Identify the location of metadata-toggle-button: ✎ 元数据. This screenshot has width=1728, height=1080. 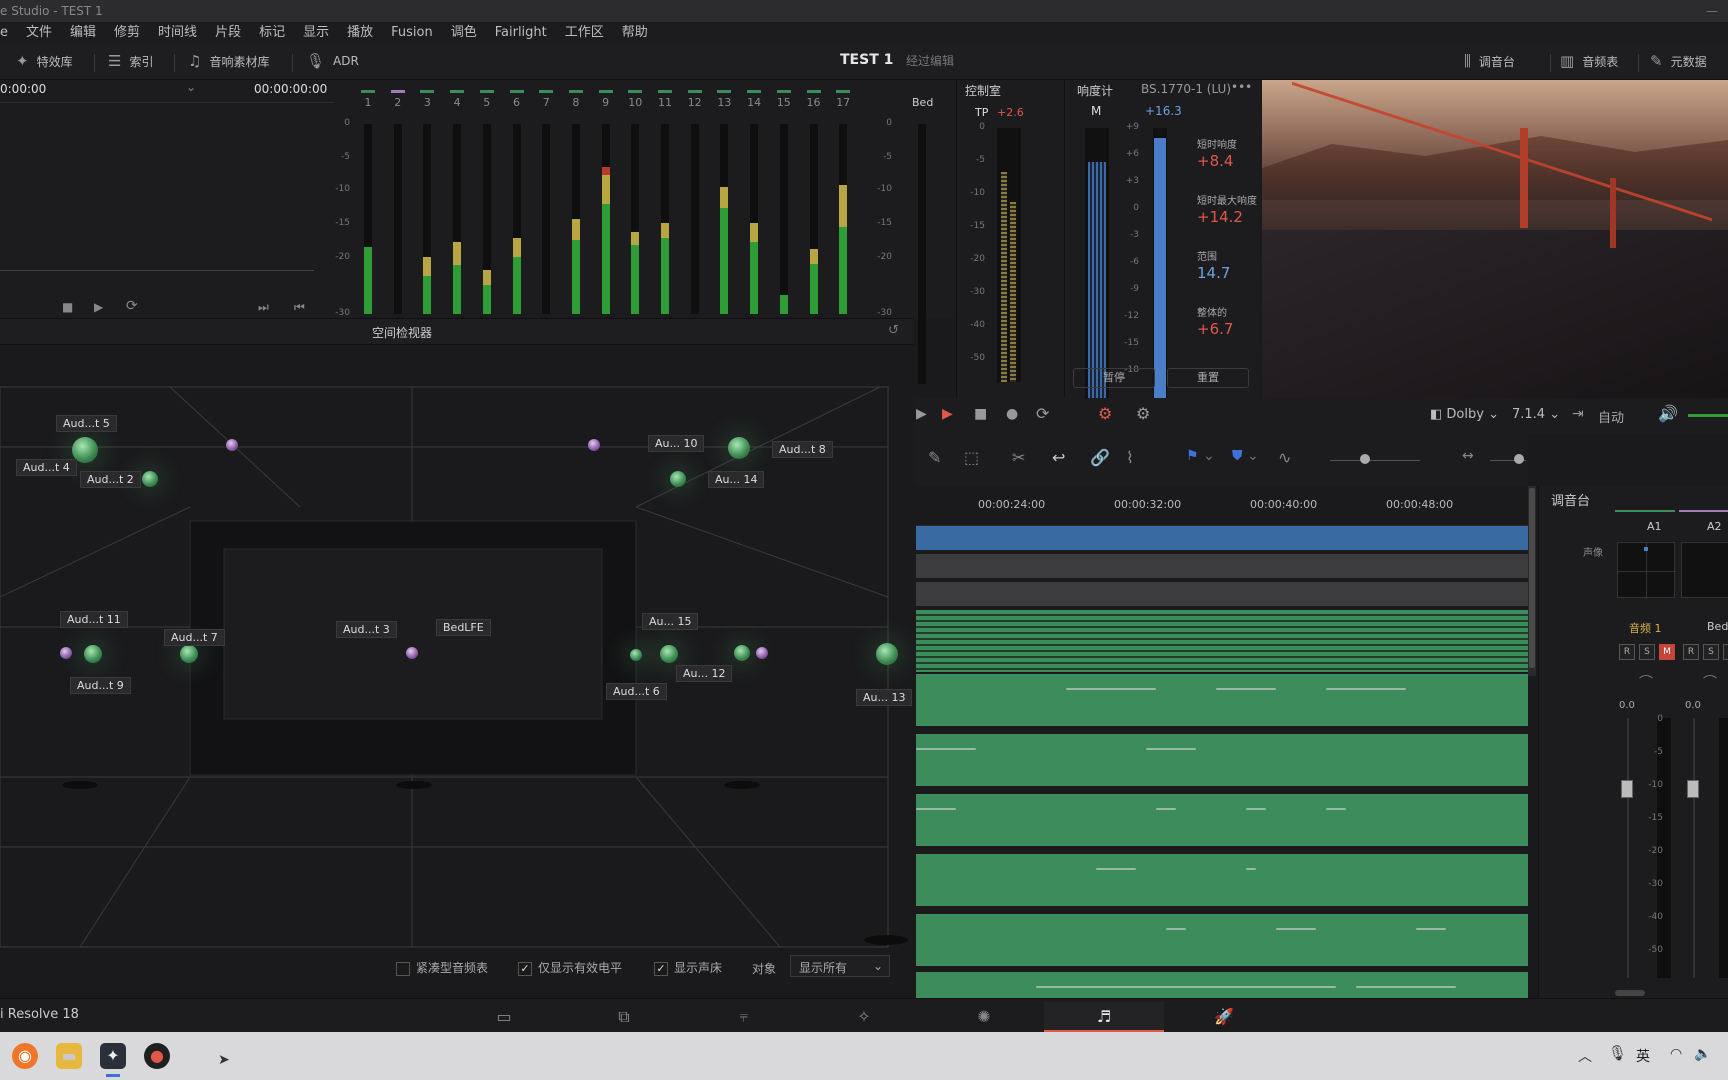
(1678, 61).